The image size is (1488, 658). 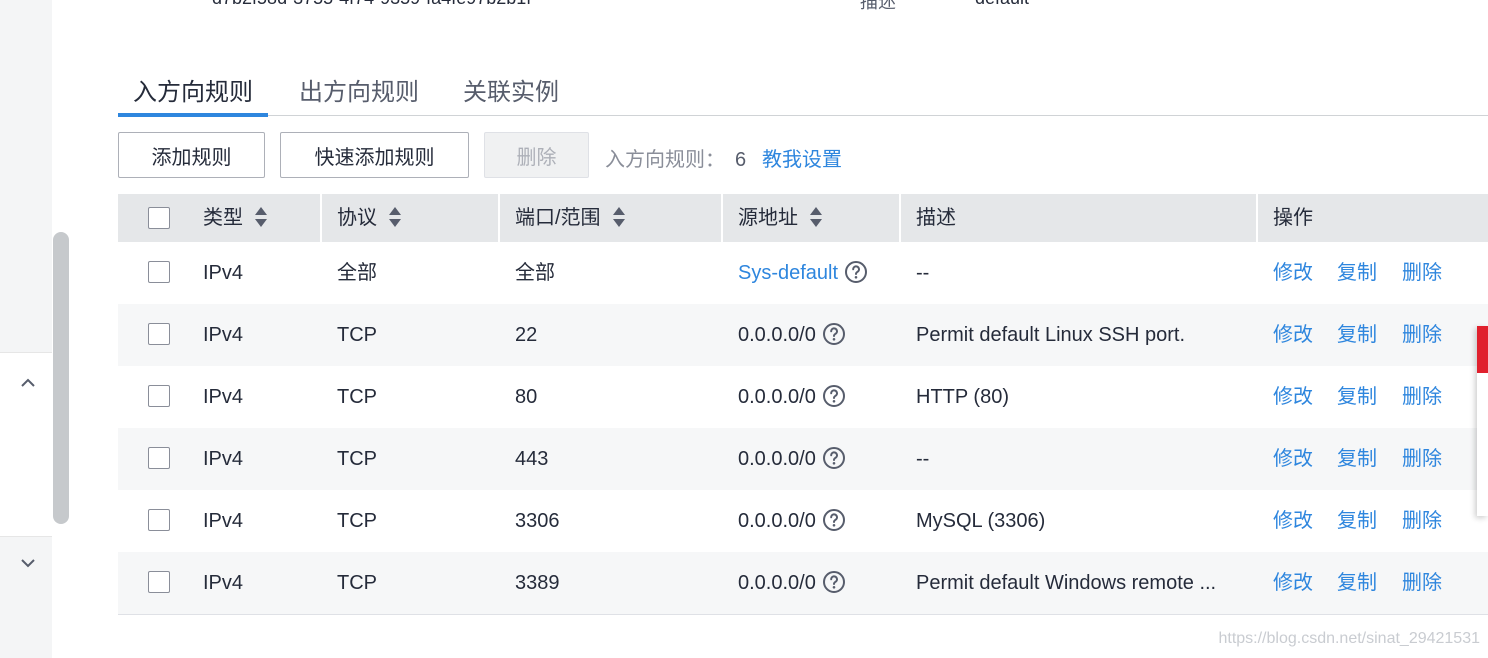 What do you see at coordinates (159, 218) in the screenshot?
I see `select-all-checkbox` at bounding box center [159, 218].